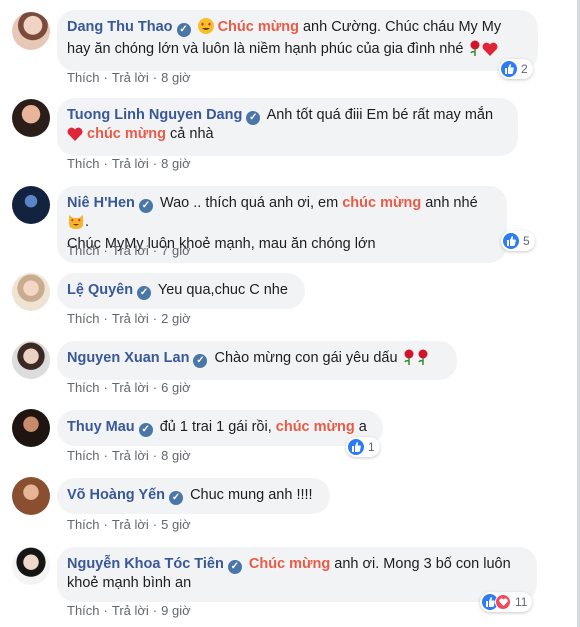 This screenshot has height=627, width=580. Describe the element at coordinates (222, 290) in the screenshot. I see `comment-text: Yeu qua,chuc C nhe` at that location.